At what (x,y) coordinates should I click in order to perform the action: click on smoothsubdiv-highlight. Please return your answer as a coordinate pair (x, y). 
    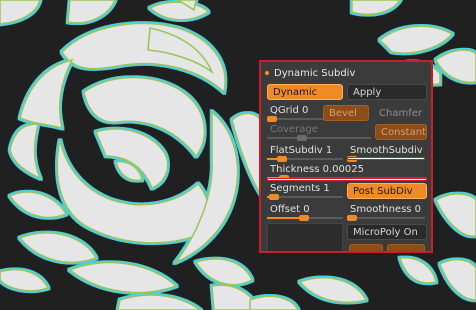
    Looking at the image, I should click on (386, 158).